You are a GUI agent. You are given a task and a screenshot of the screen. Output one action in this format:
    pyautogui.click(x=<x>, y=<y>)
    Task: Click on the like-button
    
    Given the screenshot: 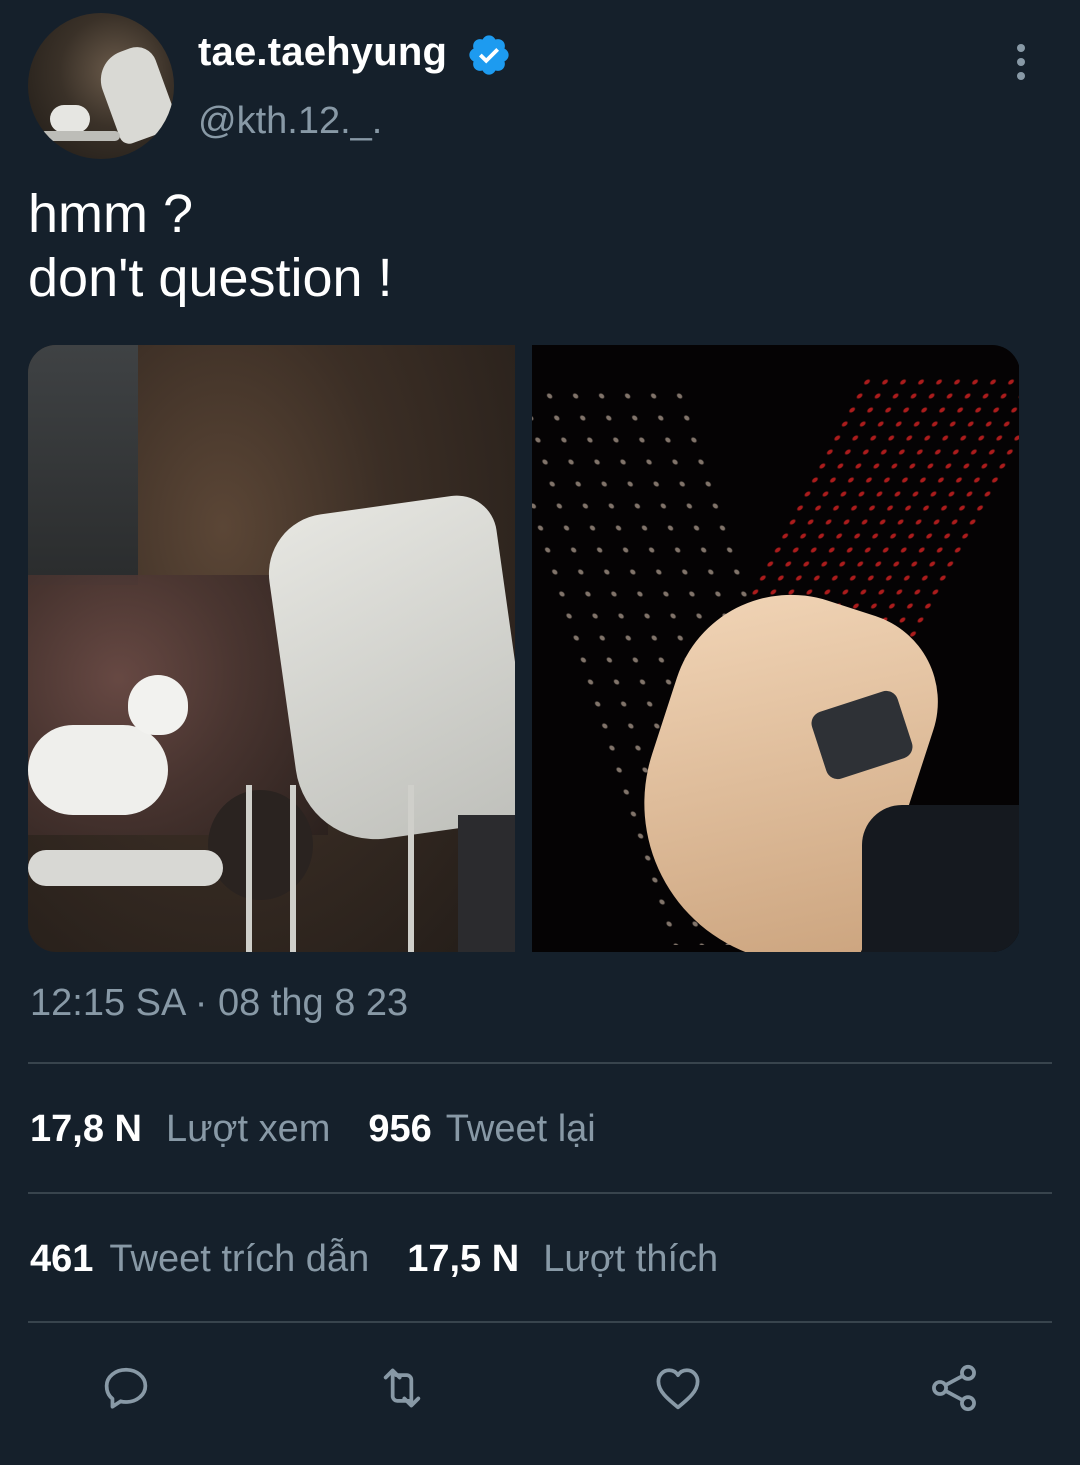 What is the action you would take?
    pyautogui.click(x=678, y=1388)
    